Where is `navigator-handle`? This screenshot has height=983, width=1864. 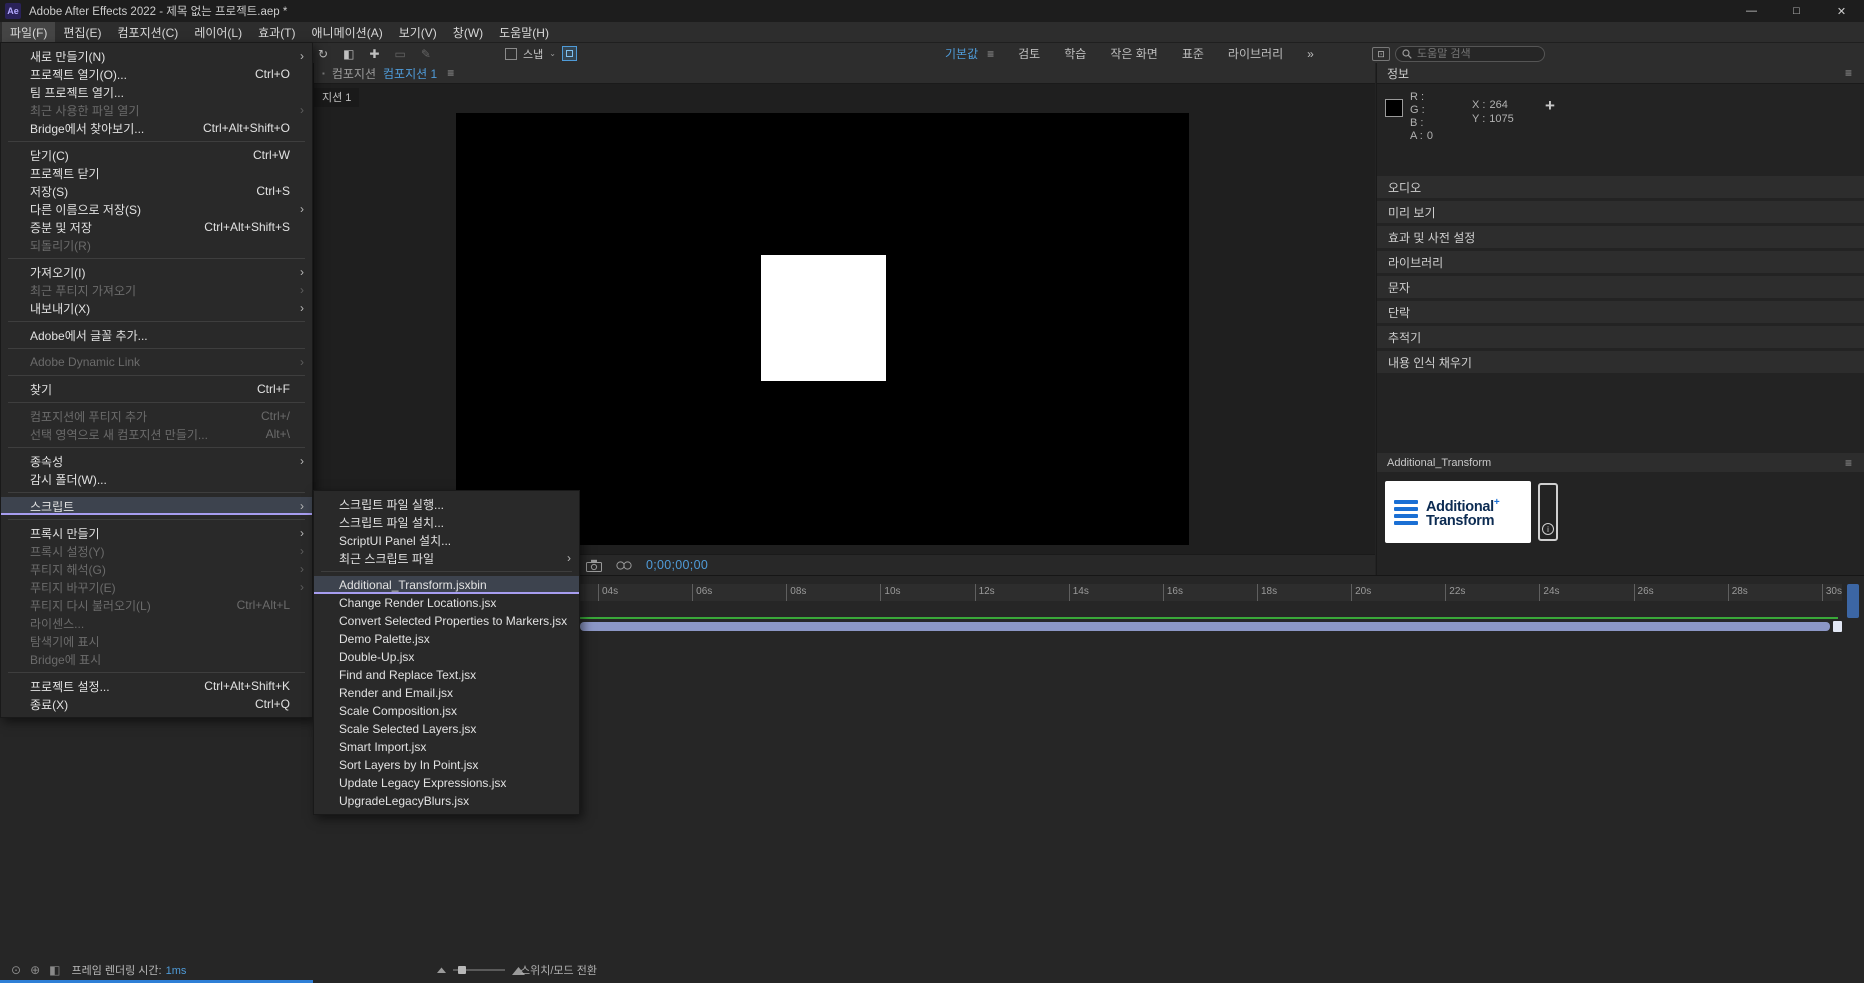 navigator-handle is located at coordinates (1837, 626).